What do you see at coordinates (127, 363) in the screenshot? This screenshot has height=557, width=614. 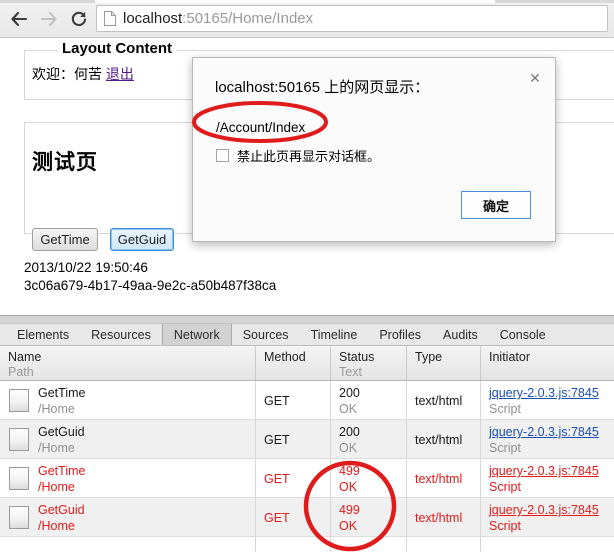 I see `column-header-name: Name Path` at bounding box center [127, 363].